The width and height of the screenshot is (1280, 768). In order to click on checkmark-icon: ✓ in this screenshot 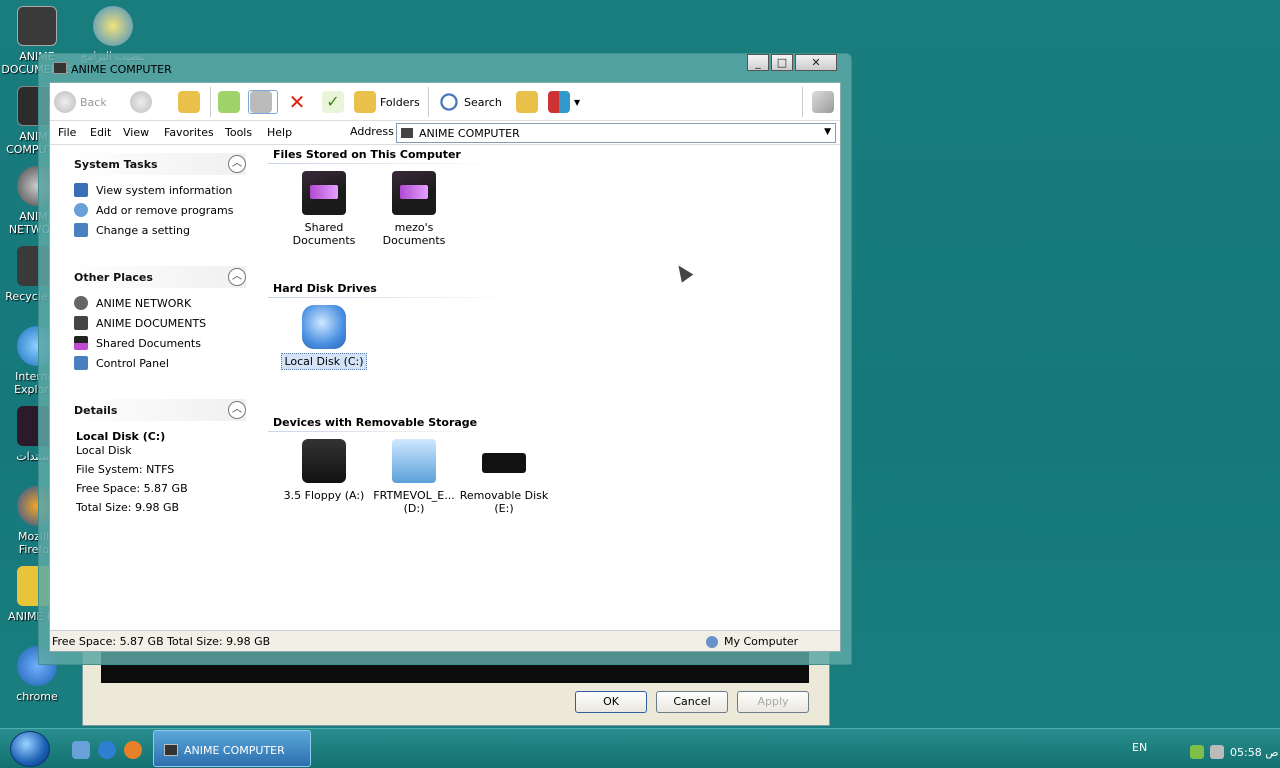, I will do `click(333, 102)`.